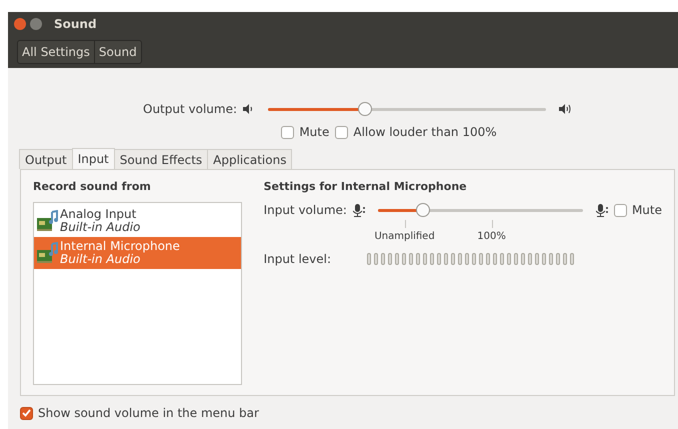  Describe the element at coordinates (425, 132) in the screenshot. I see `checkbox-label: Allow louder than 100%` at that location.